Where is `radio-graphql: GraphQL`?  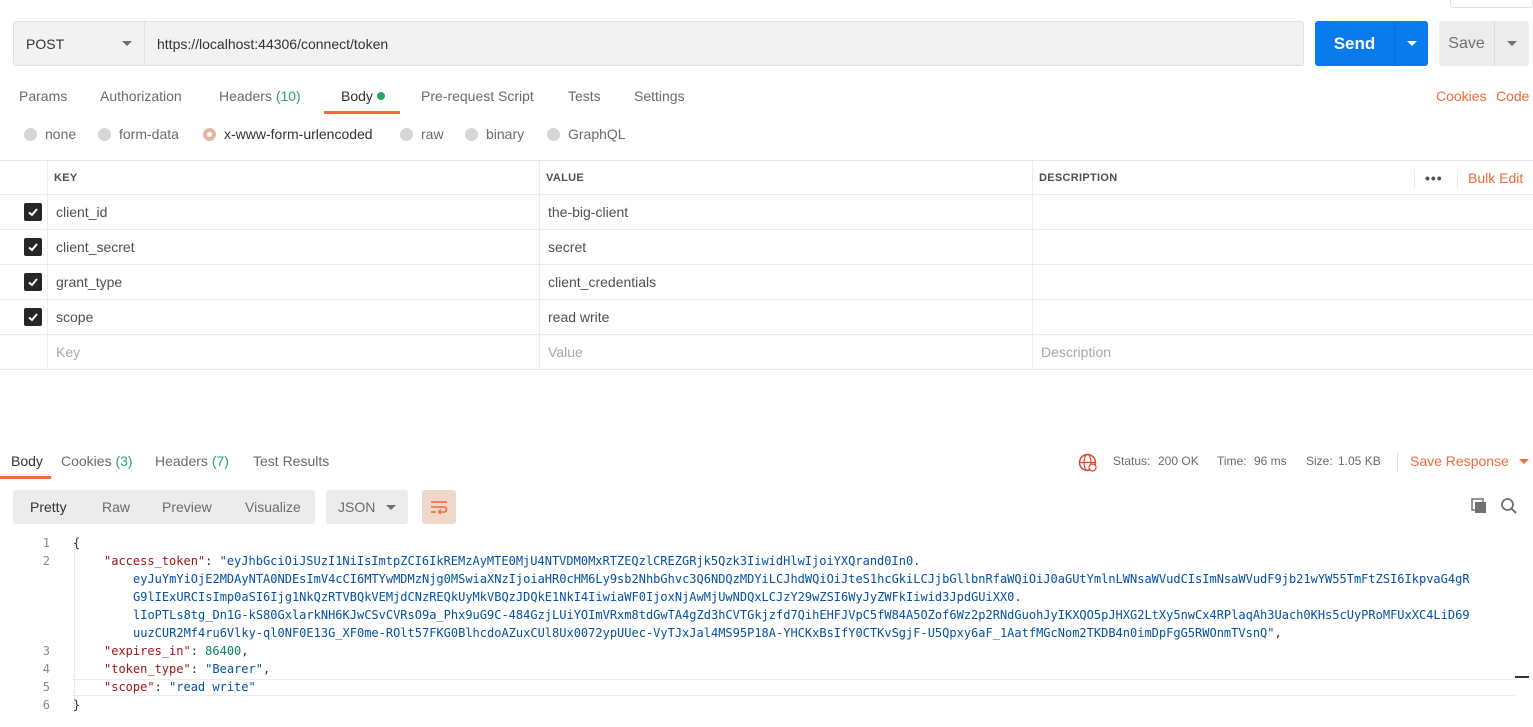 radio-graphql: GraphQL is located at coordinates (586, 134).